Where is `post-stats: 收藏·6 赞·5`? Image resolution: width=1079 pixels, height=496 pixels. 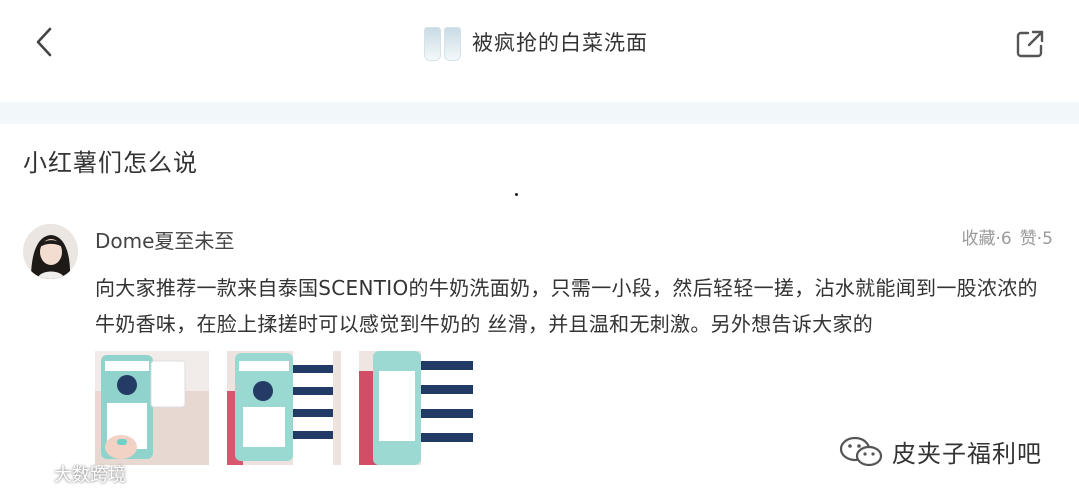 post-stats: 收藏·6 赞·5 is located at coordinates (1007, 236).